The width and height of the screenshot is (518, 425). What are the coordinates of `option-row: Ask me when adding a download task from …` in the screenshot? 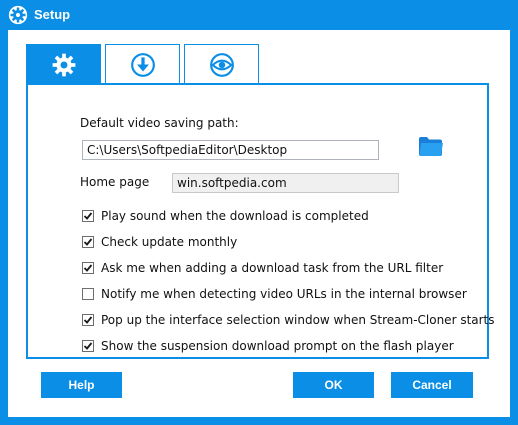 It's located at (262, 268).